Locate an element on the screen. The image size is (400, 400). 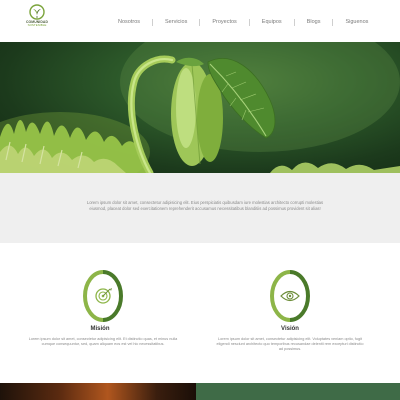
brand-tagline: SOSTENIBLE is located at coordinates (37, 25).